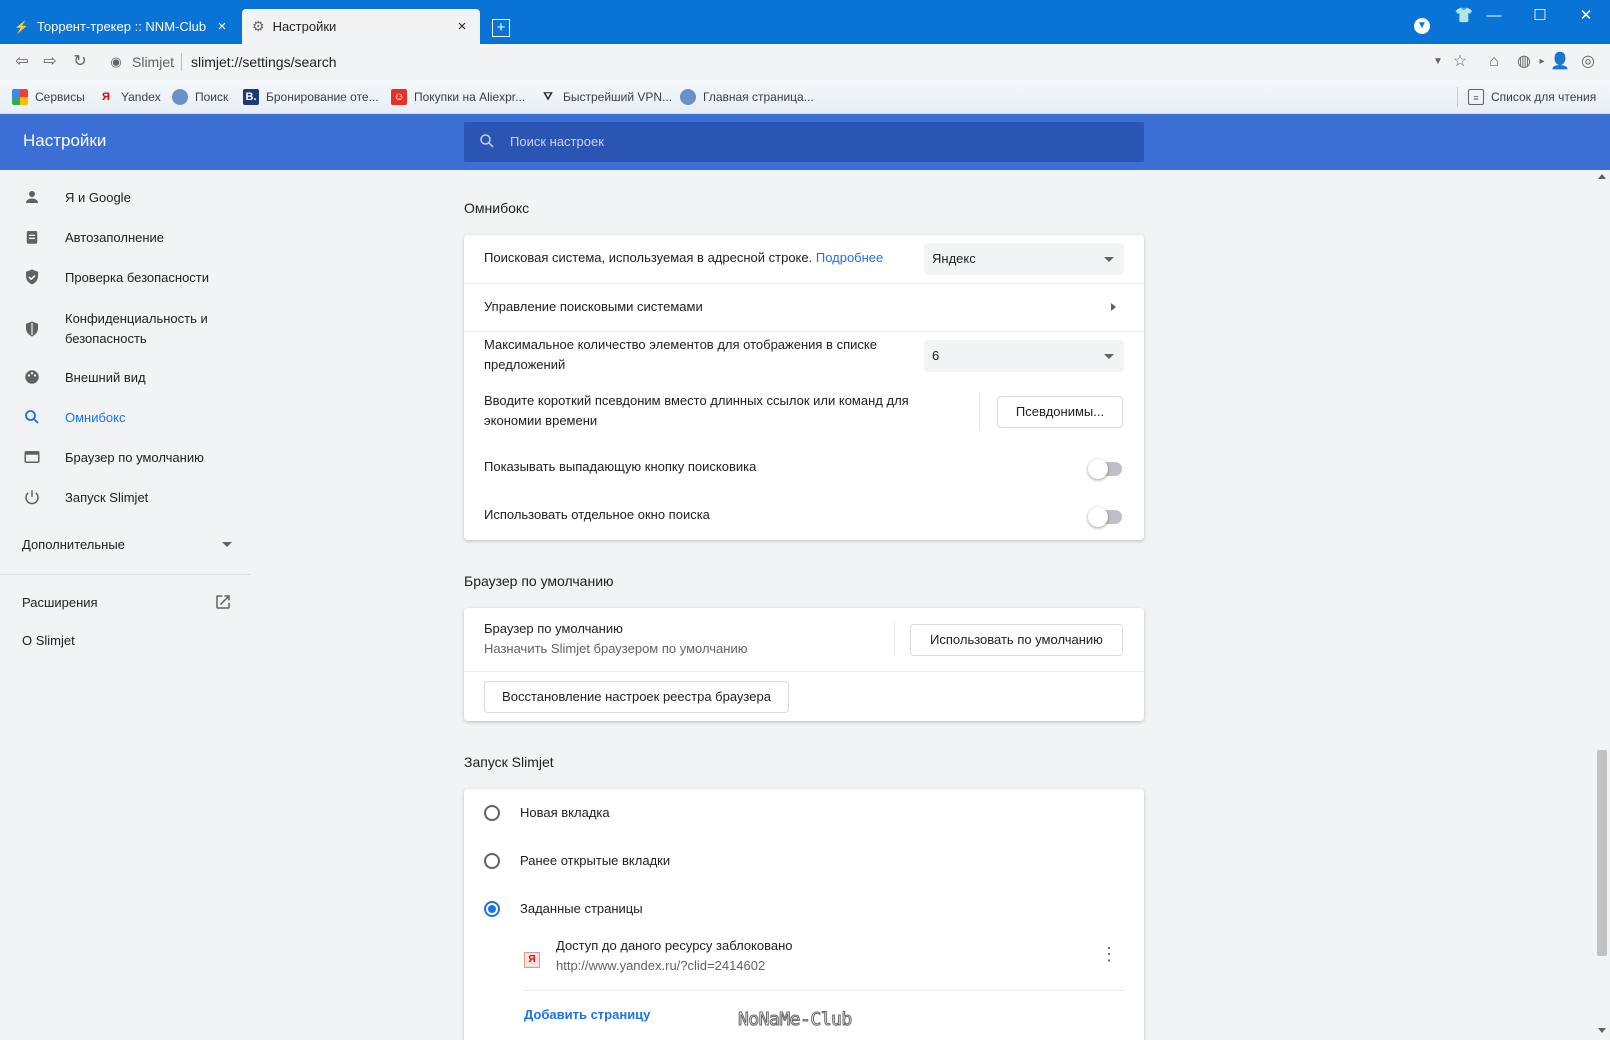 The image size is (1610, 1040). Describe the element at coordinates (48, 97) in the screenshot. I see `bookmark-services: Сервисы` at that location.